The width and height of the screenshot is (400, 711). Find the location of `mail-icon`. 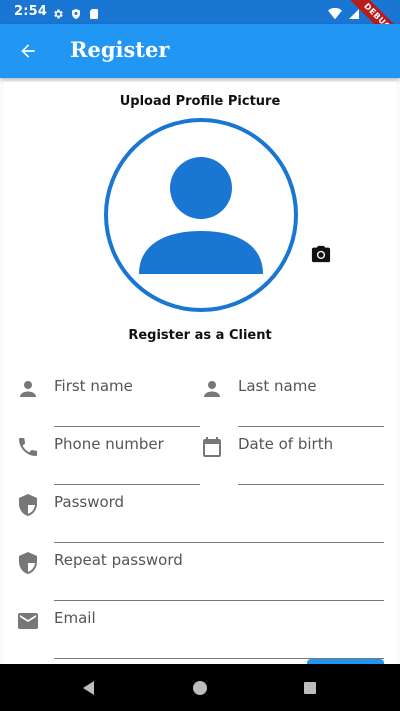

mail-icon is located at coordinates (28, 621).